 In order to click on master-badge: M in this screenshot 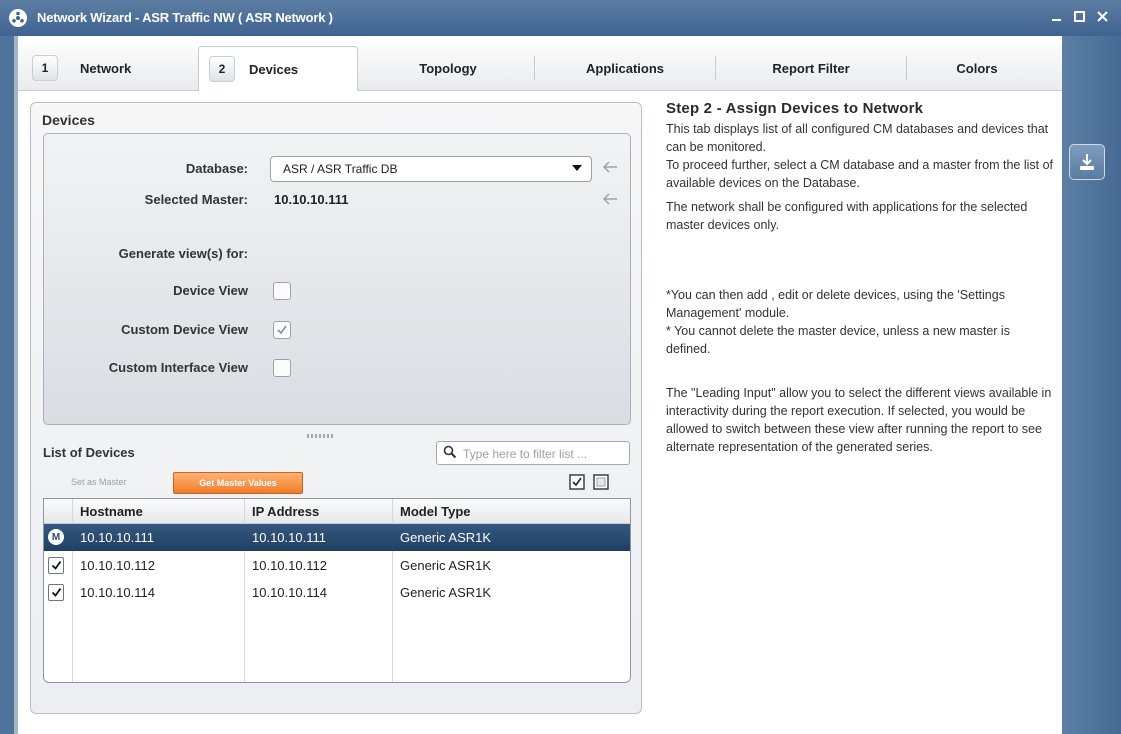, I will do `click(56, 537)`.